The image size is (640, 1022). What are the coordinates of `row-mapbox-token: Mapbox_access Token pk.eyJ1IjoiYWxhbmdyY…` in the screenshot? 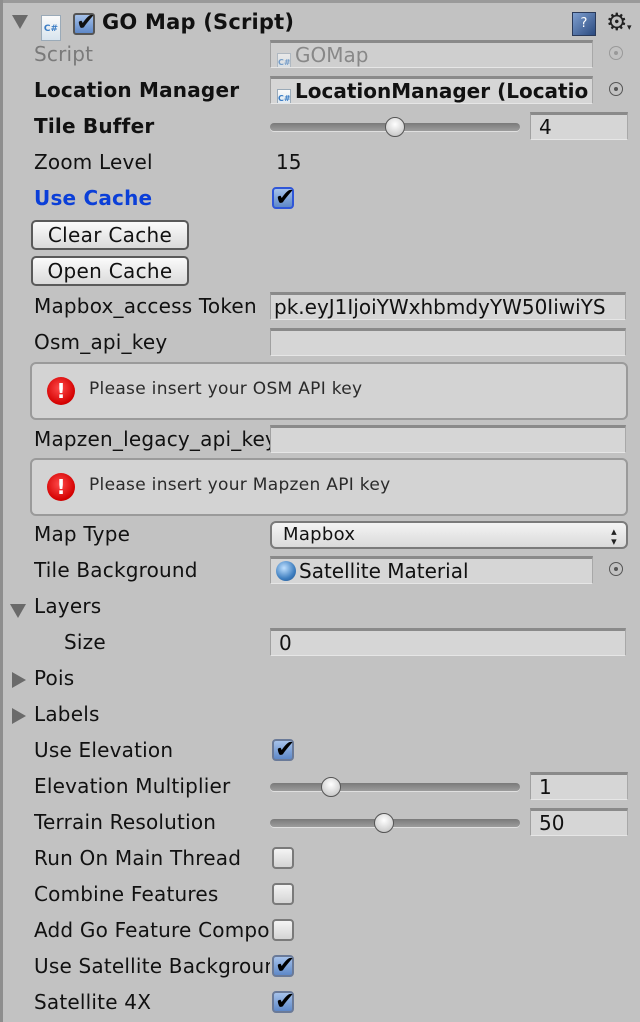 It's located at (320, 308).